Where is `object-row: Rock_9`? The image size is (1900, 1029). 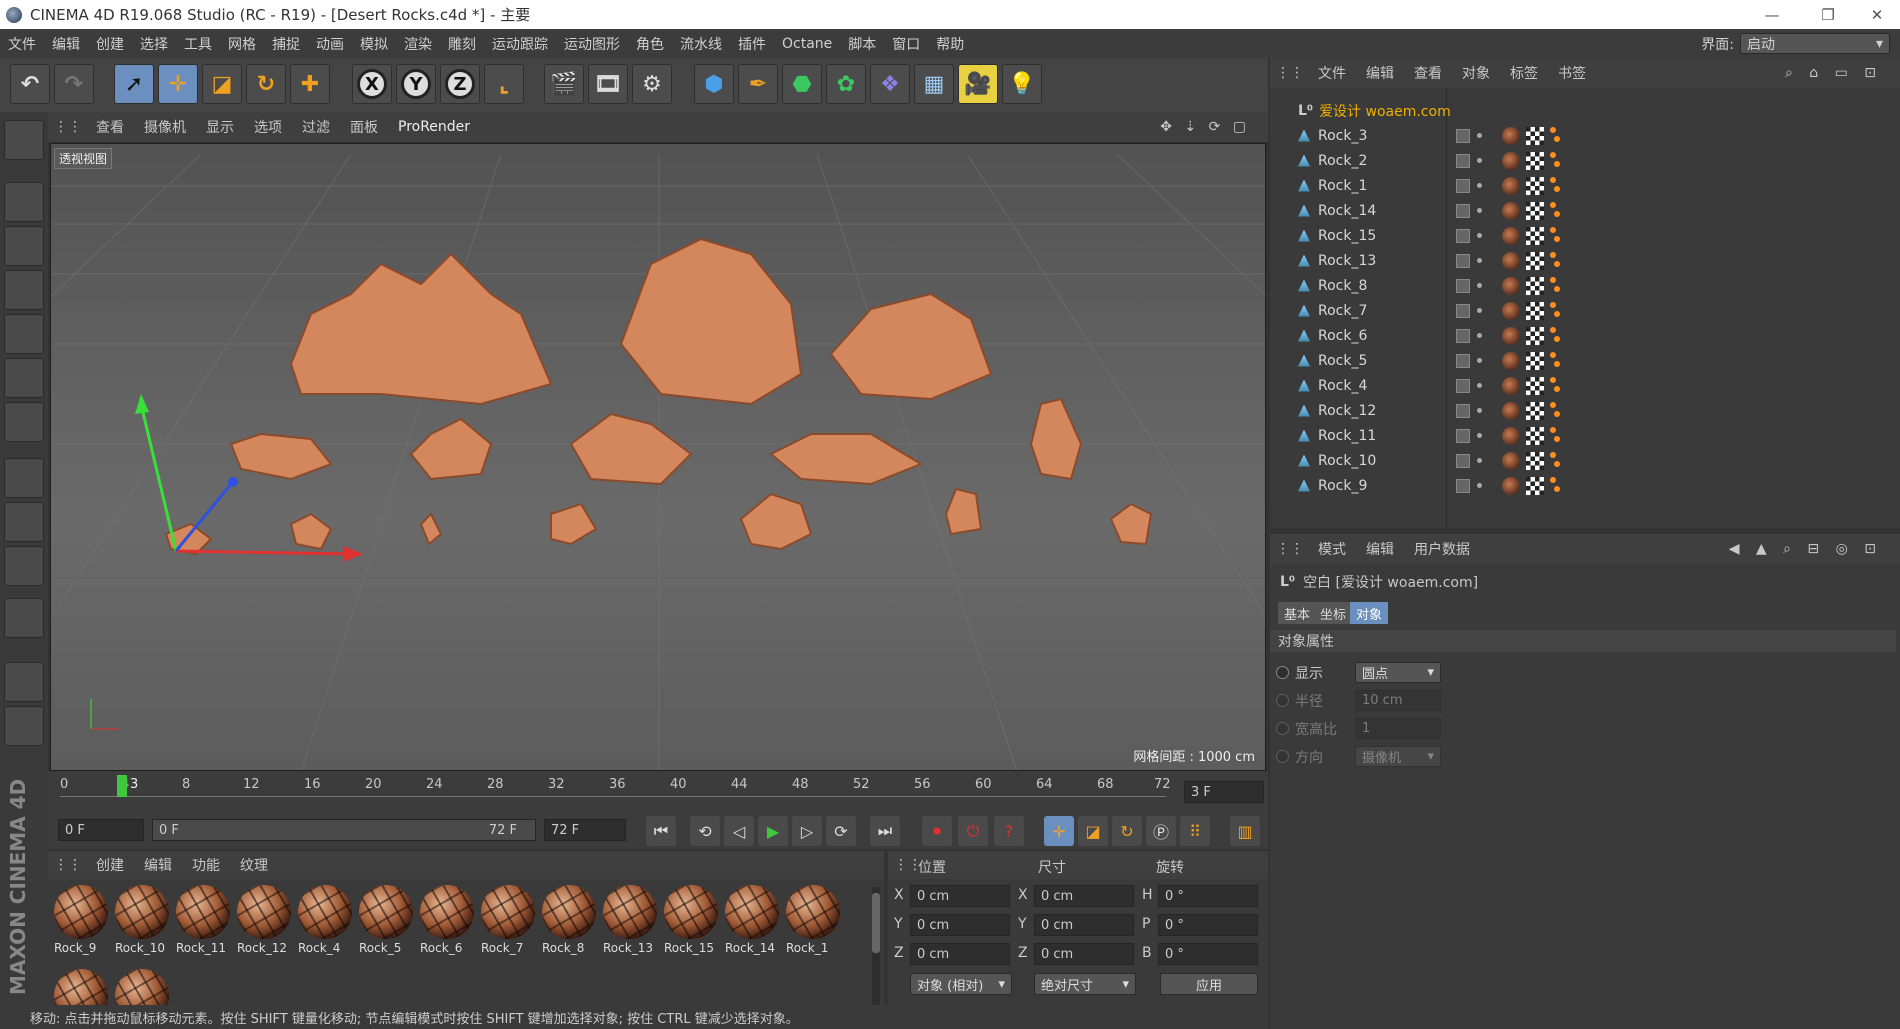
object-row: Rock_9 is located at coordinates (1585, 485).